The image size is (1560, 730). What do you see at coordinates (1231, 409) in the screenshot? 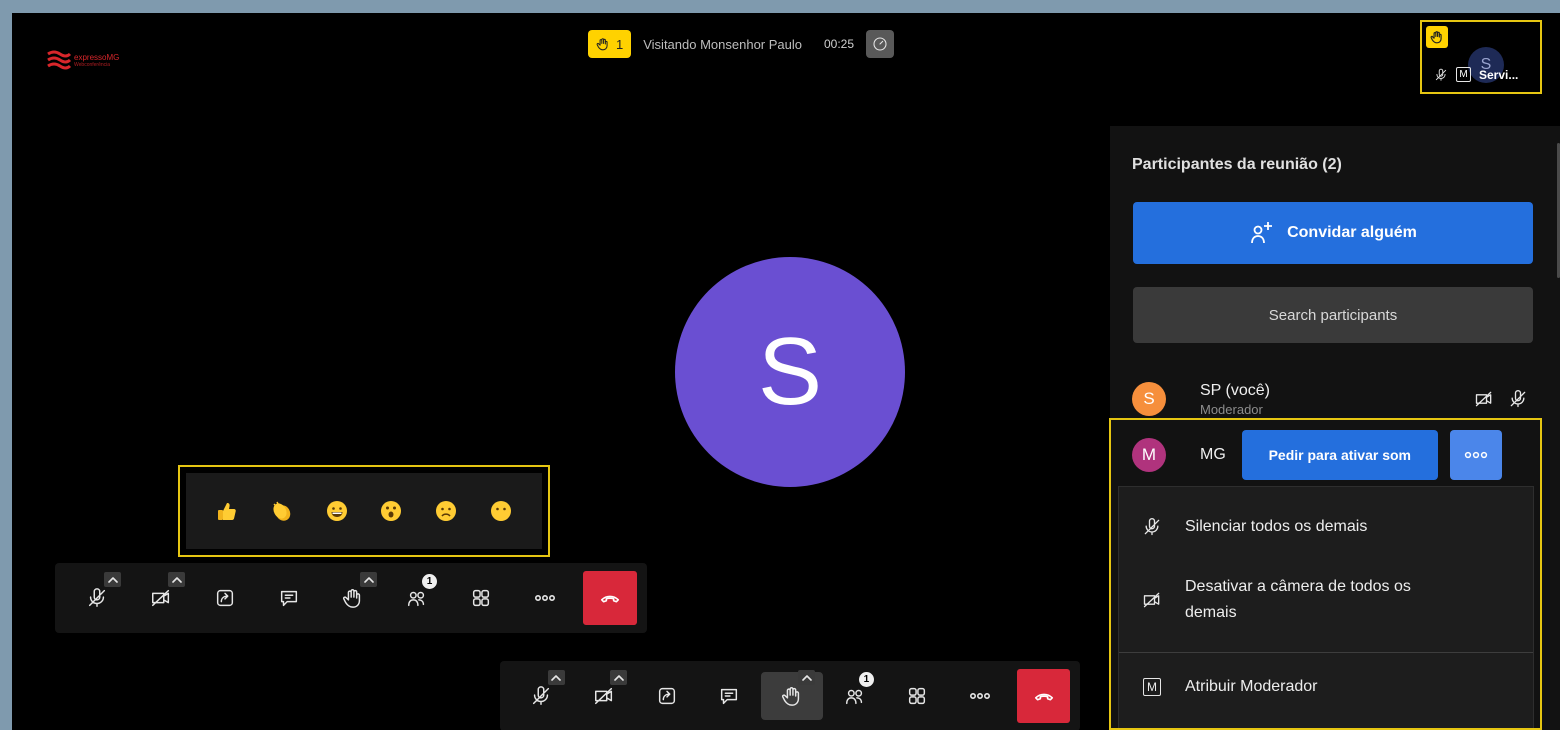
I see `participant-role: Moderador` at bounding box center [1231, 409].